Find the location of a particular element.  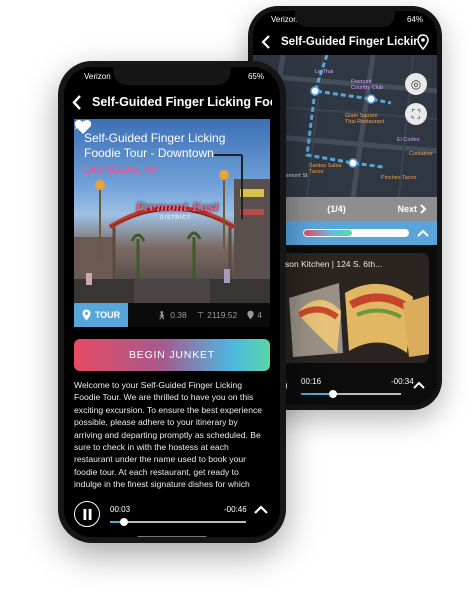

stops-stat: 4 is located at coordinates (254, 315).